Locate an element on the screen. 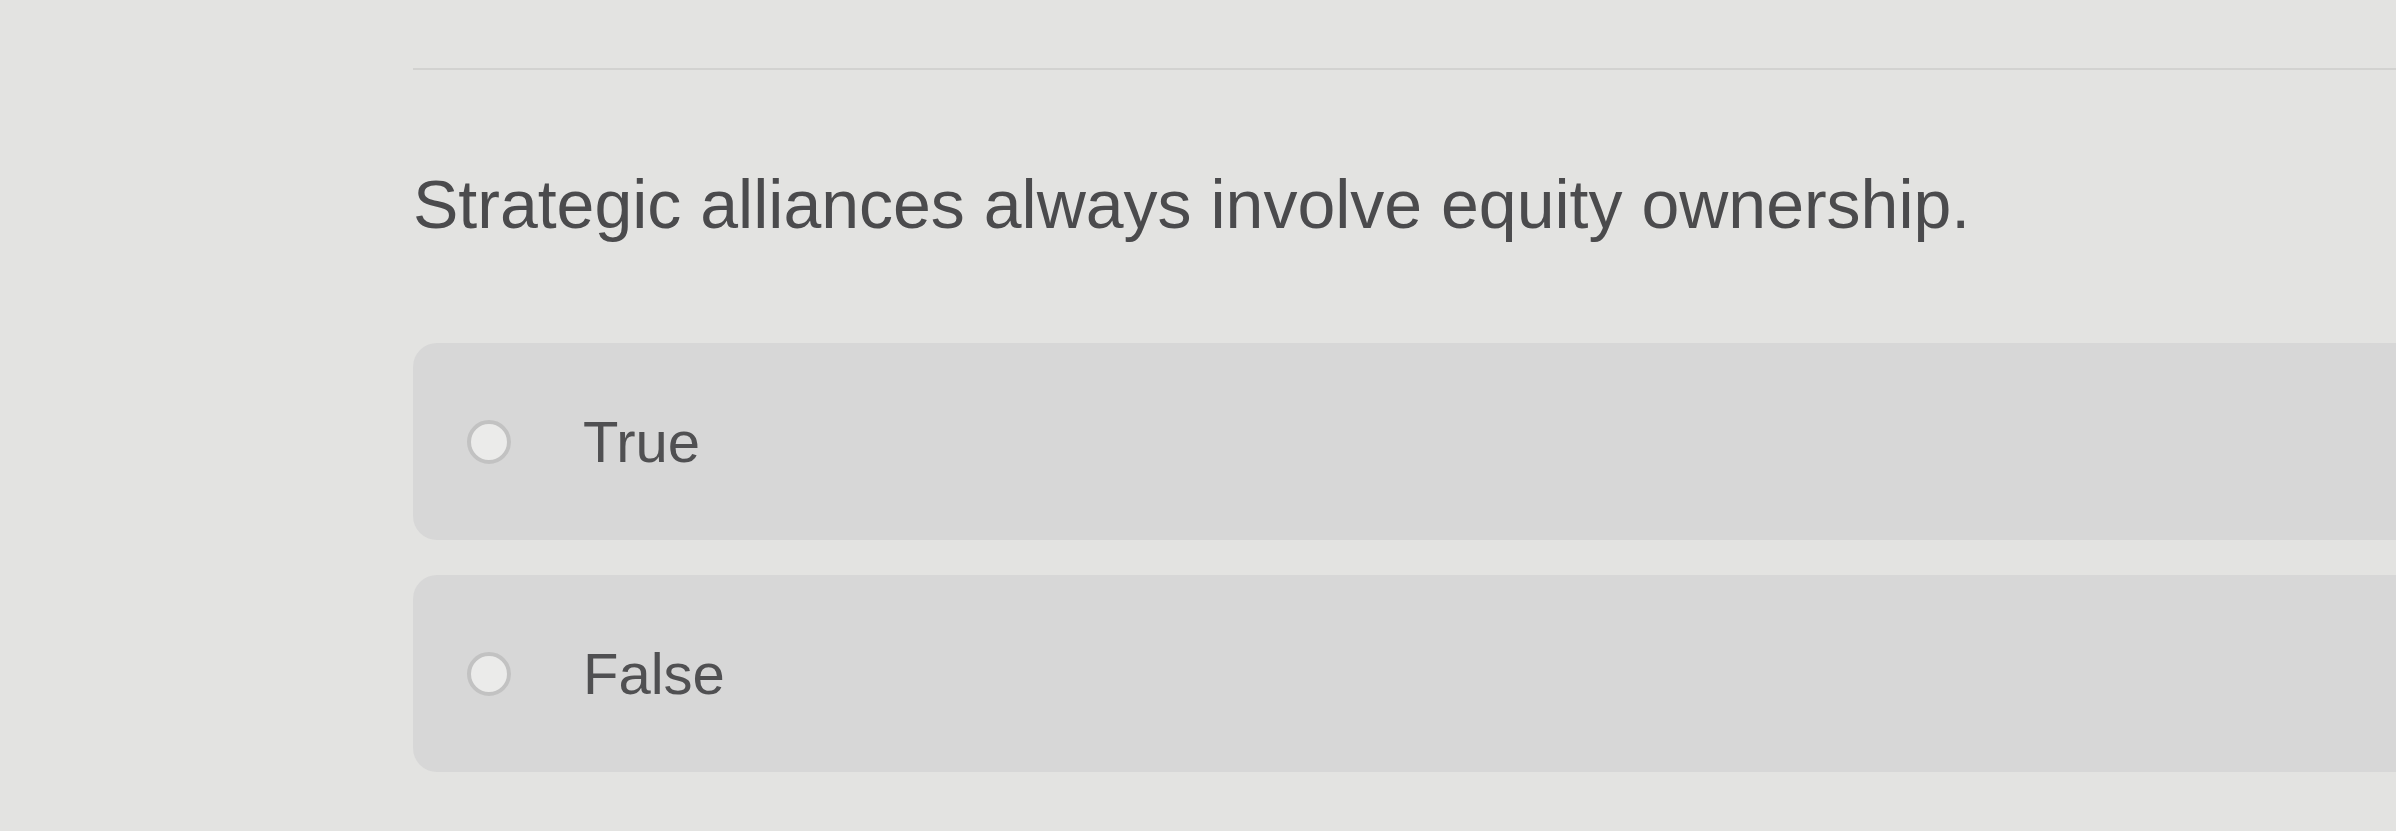 The image size is (2396, 831). option-label: True is located at coordinates (642, 441).